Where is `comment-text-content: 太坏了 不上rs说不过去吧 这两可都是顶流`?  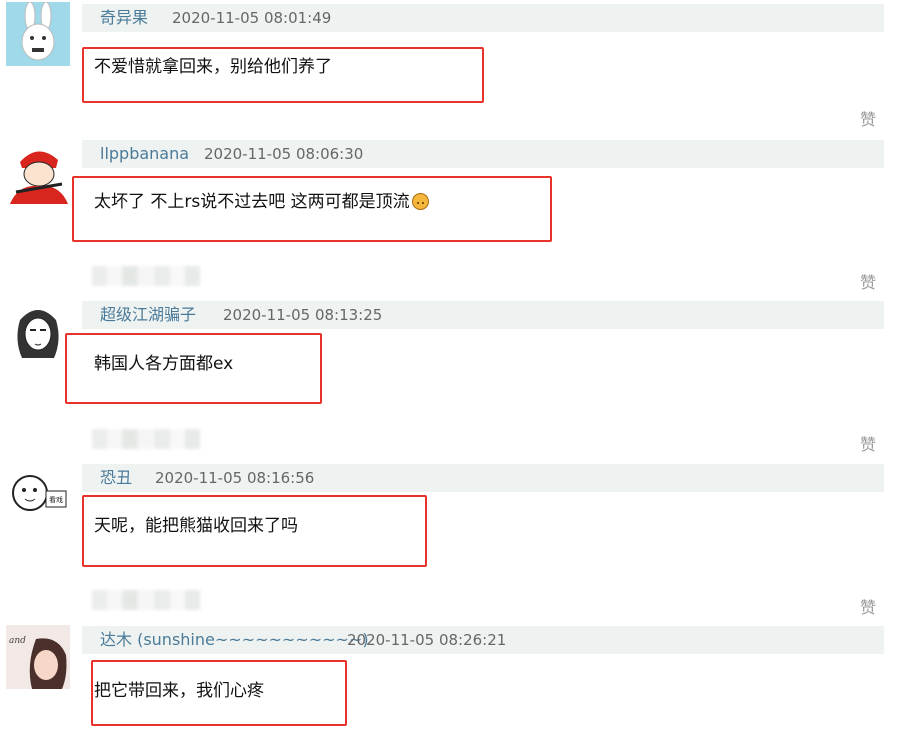
comment-text-content: 太坏了 不上rs说不过去吧 这两可都是顶流 is located at coordinates (252, 202).